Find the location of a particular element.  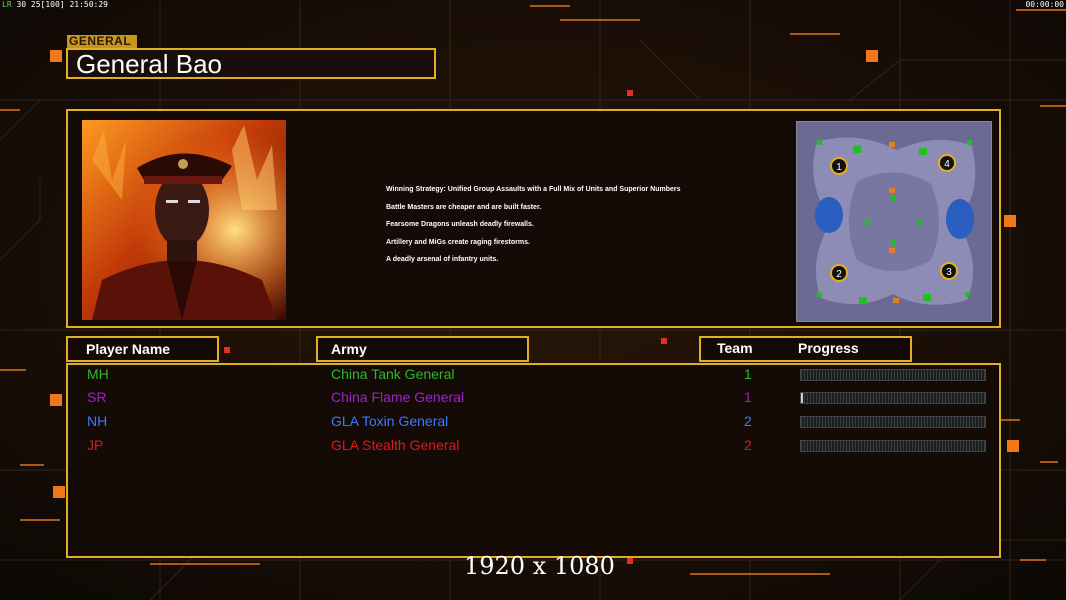

player-name: SR is located at coordinates (97, 397).